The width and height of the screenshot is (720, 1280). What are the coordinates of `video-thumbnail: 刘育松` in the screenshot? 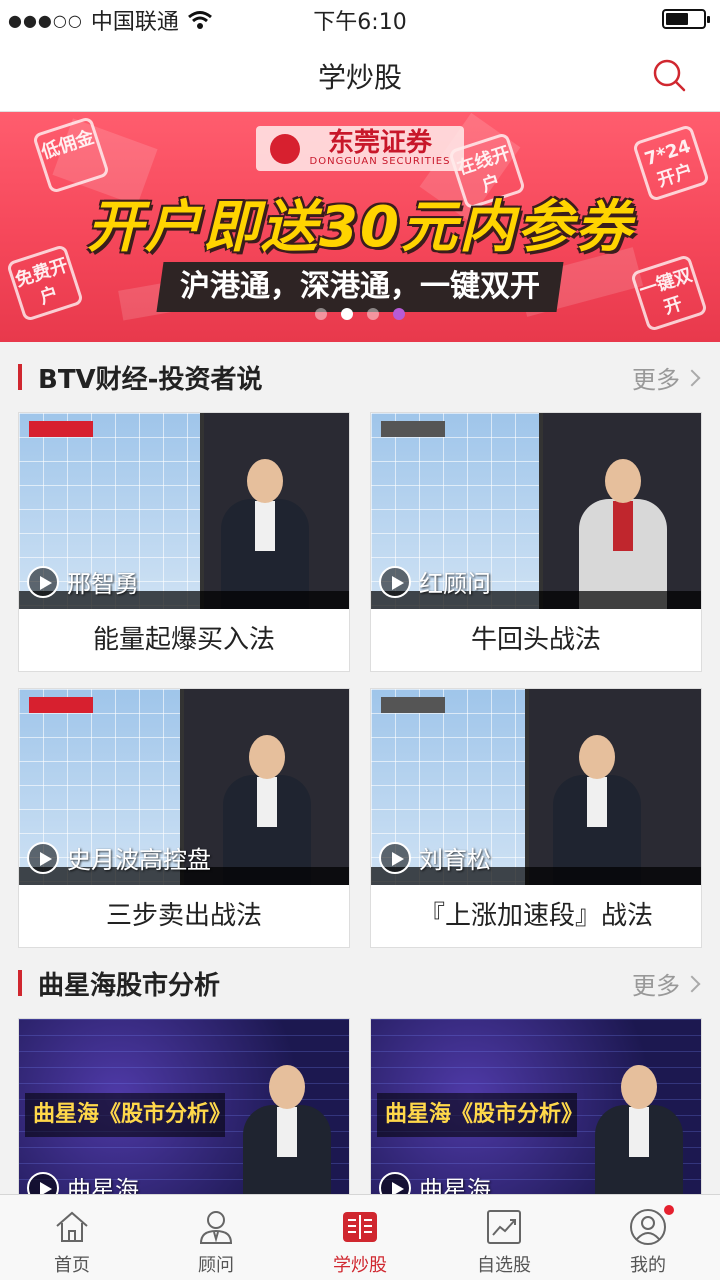 It's located at (536, 787).